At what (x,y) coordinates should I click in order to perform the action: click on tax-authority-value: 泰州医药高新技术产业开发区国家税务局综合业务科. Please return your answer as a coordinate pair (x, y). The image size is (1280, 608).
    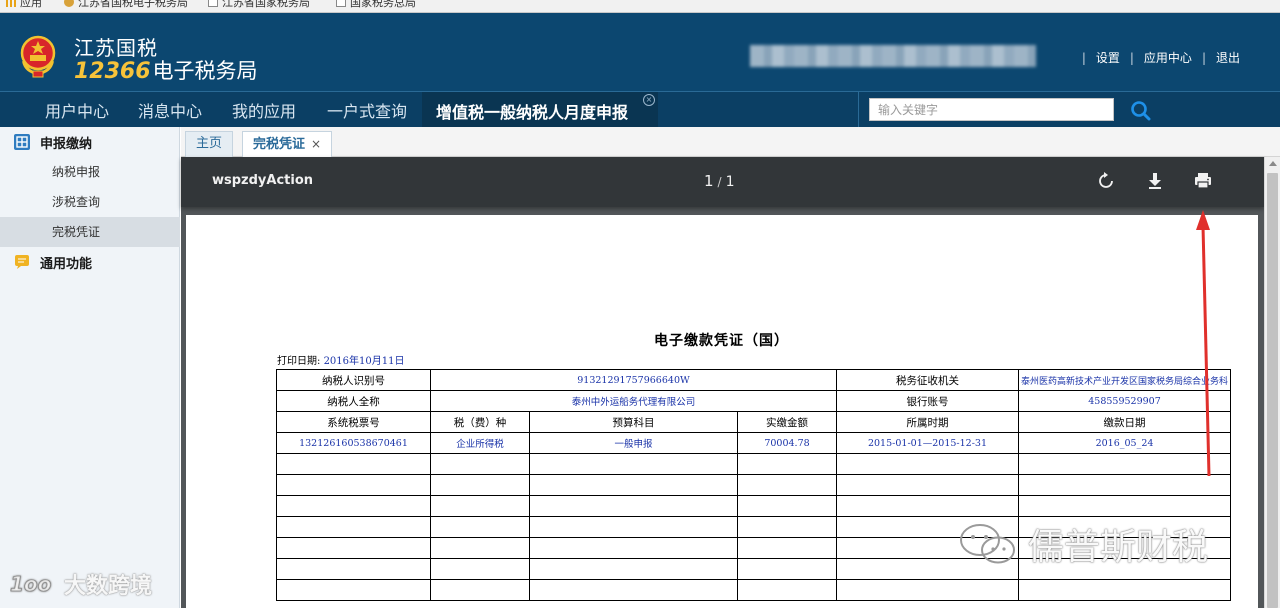
    Looking at the image, I should click on (1124, 380).